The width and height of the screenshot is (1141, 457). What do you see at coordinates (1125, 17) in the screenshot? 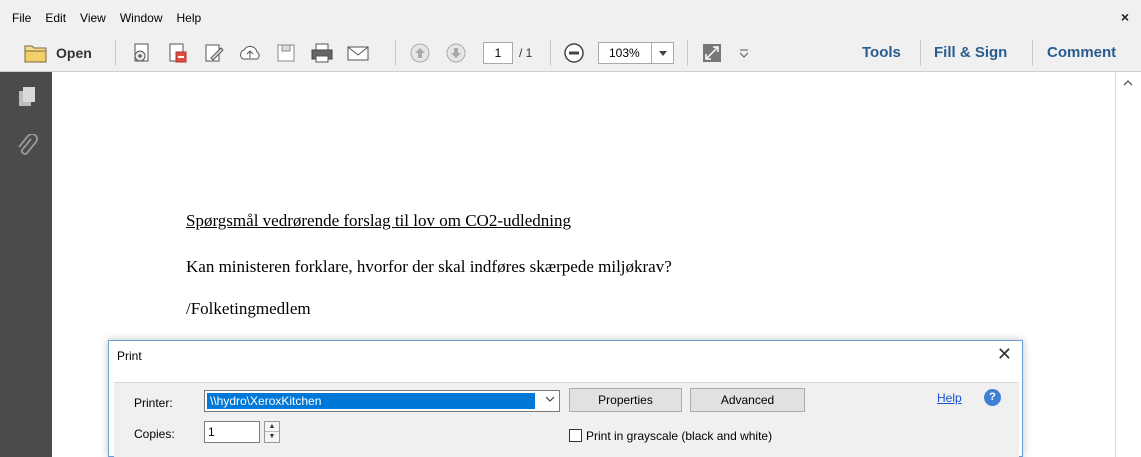
I see `close-document-icon: ×` at bounding box center [1125, 17].